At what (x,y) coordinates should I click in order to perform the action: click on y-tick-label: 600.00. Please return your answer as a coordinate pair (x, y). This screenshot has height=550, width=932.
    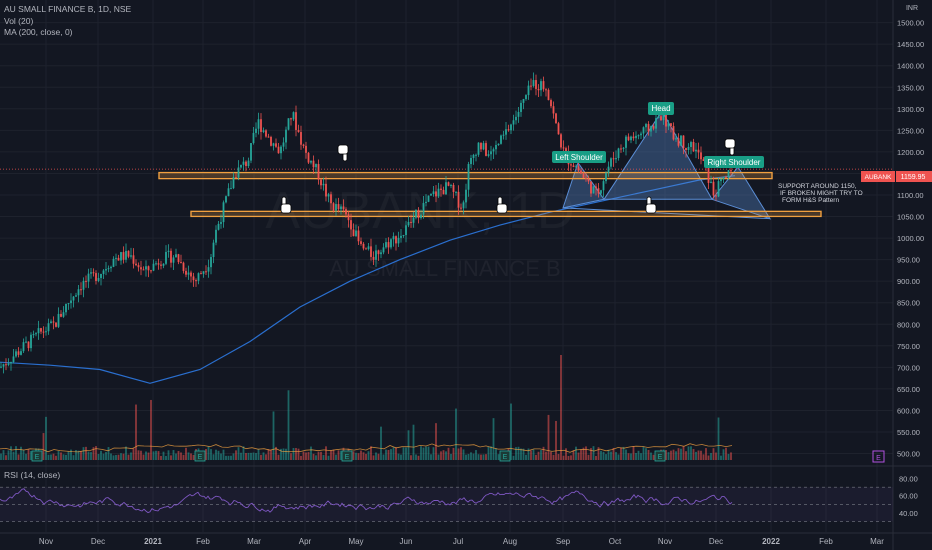
    Looking at the image, I should click on (908, 410).